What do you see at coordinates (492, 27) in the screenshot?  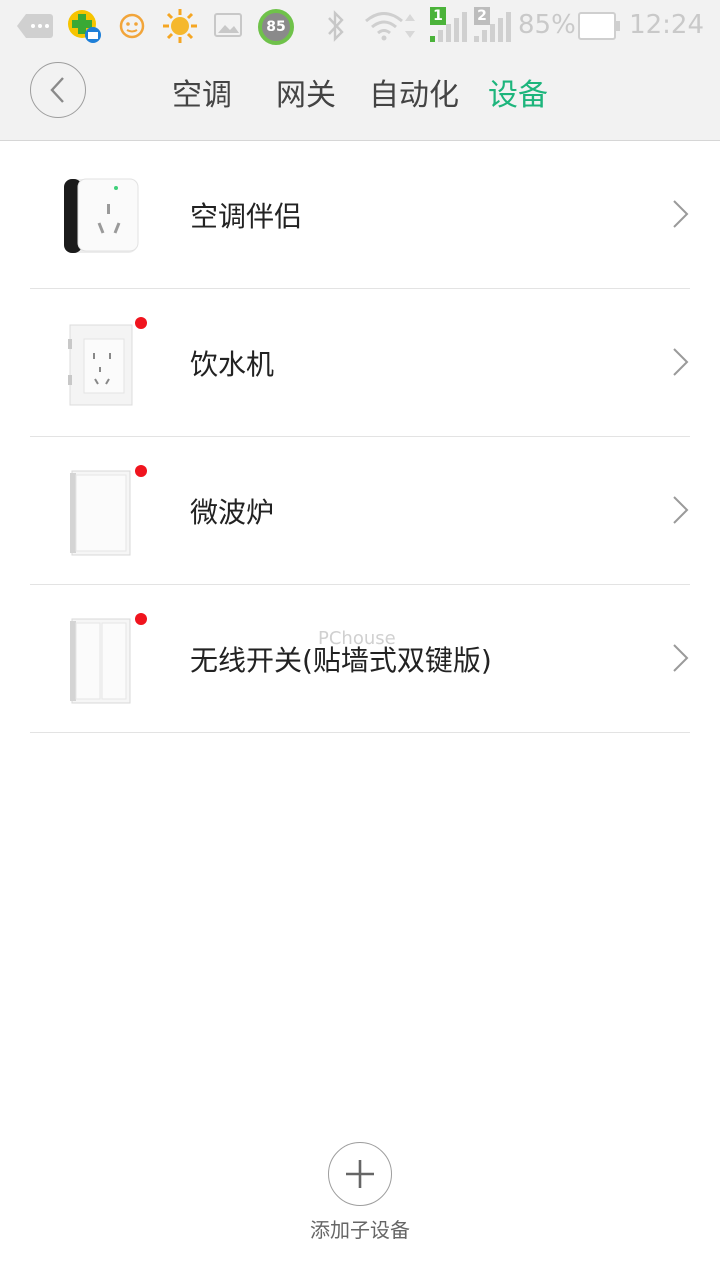 I see `signal-sim2-icon` at bounding box center [492, 27].